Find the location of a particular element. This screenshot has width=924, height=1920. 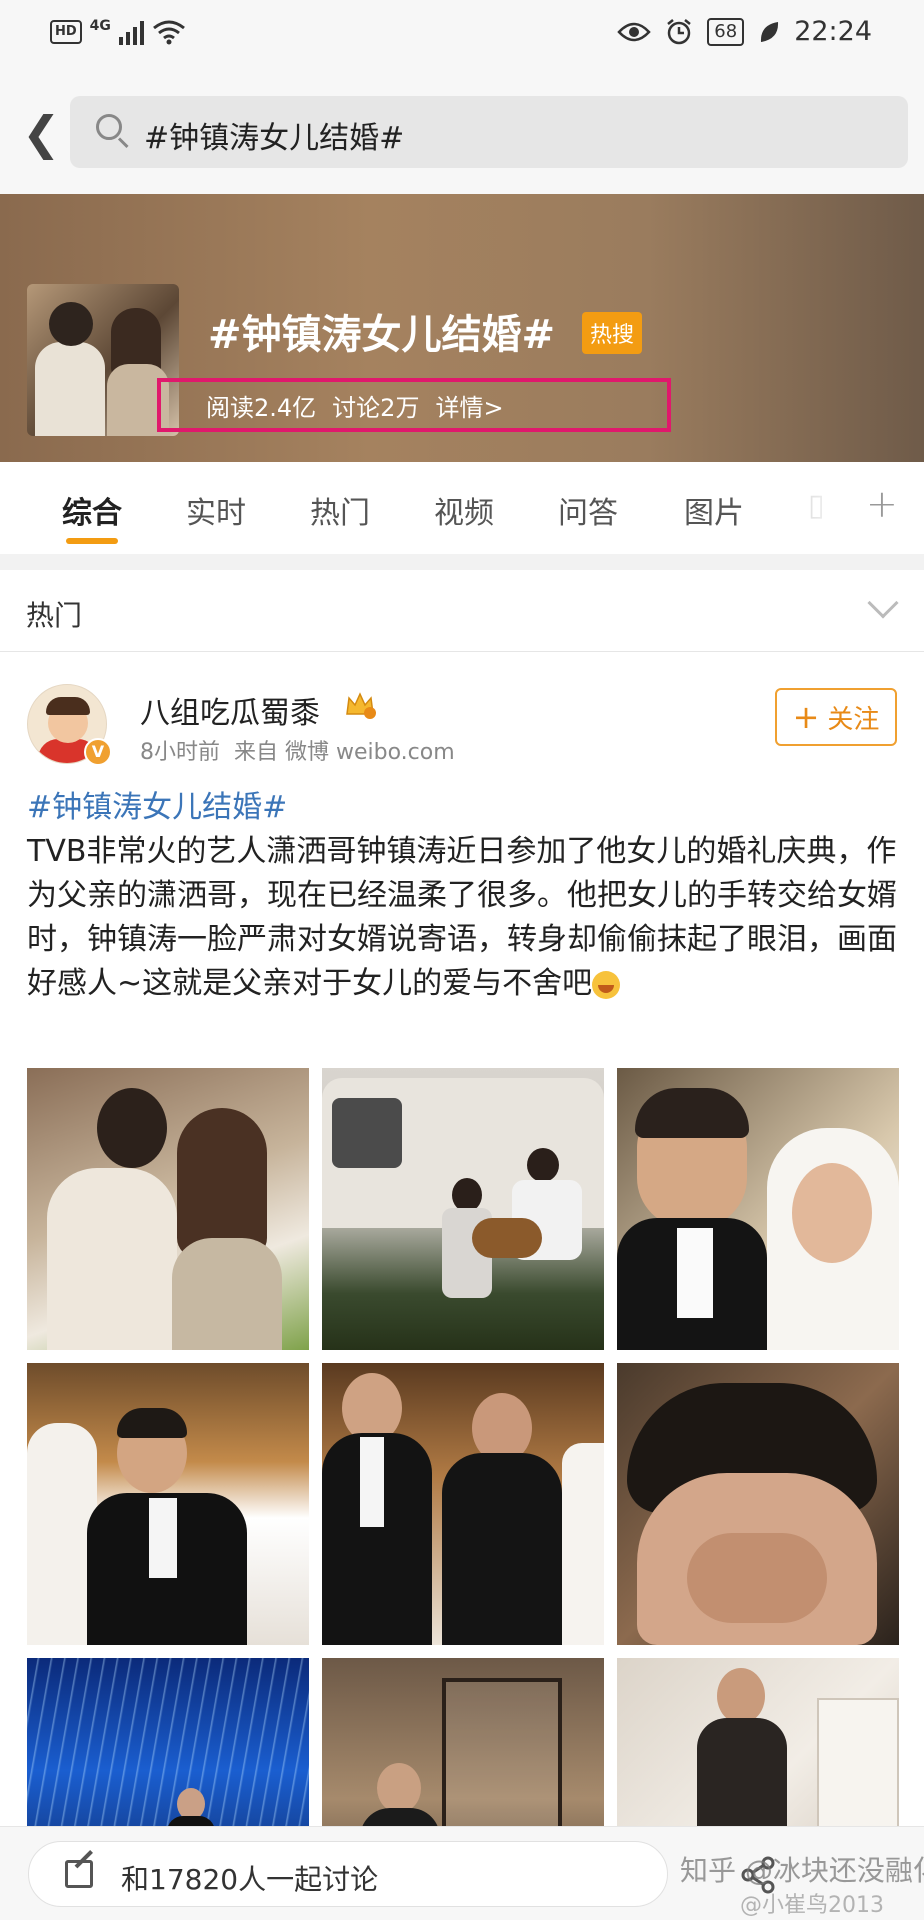

post-meta: 8小时前 来自 微博 weibo.com is located at coordinates (297, 750).